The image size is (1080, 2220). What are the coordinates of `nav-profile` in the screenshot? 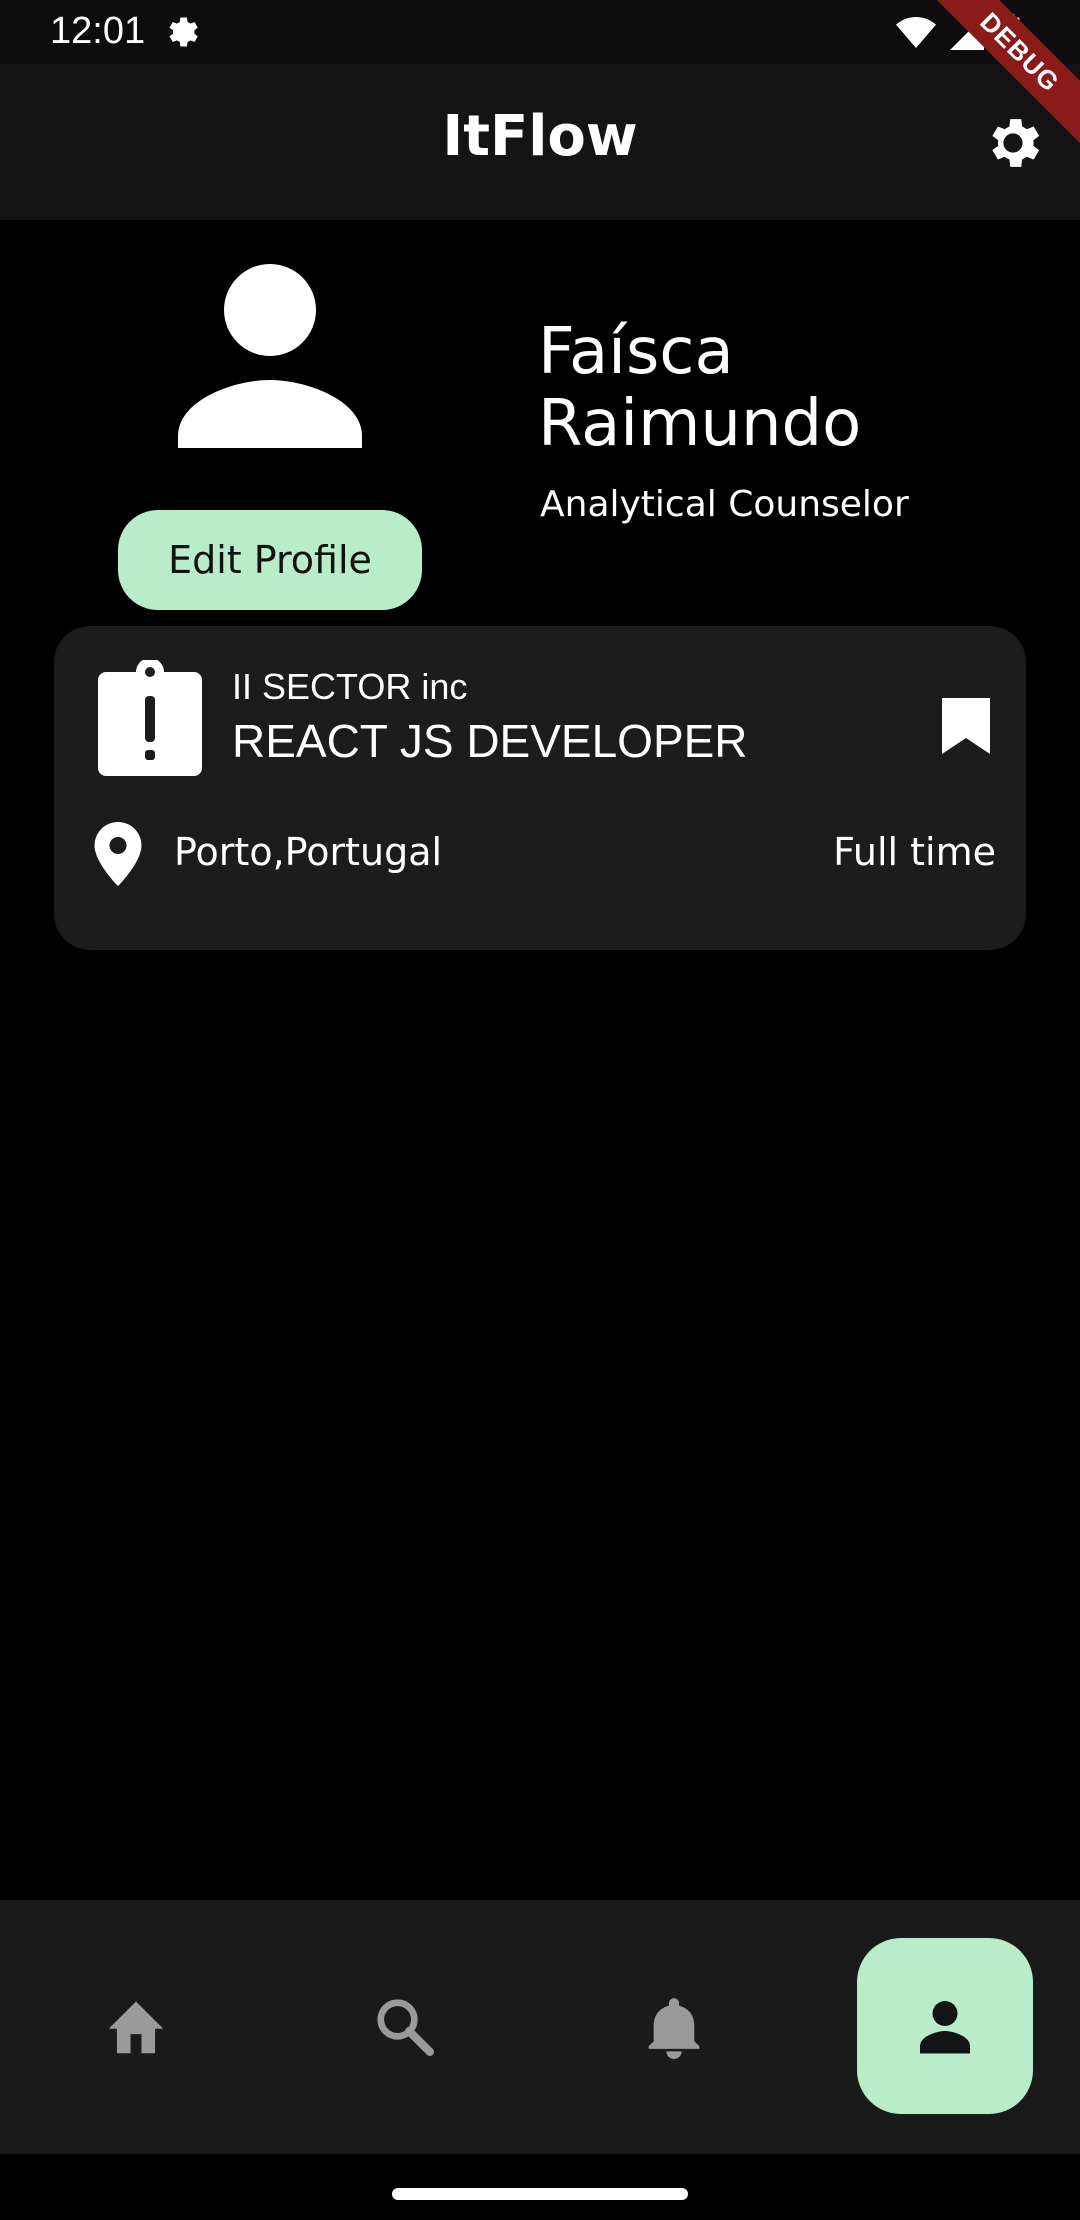 It's located at (945, 2026).